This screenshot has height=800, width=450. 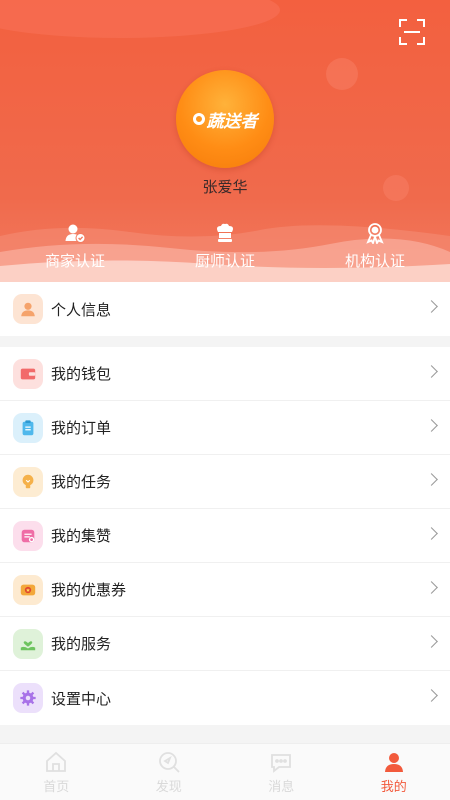 What do you see at coordinates (225, 232) in the screenshot?
I see `chef-hat-icon` at bounding box center [225, 232].